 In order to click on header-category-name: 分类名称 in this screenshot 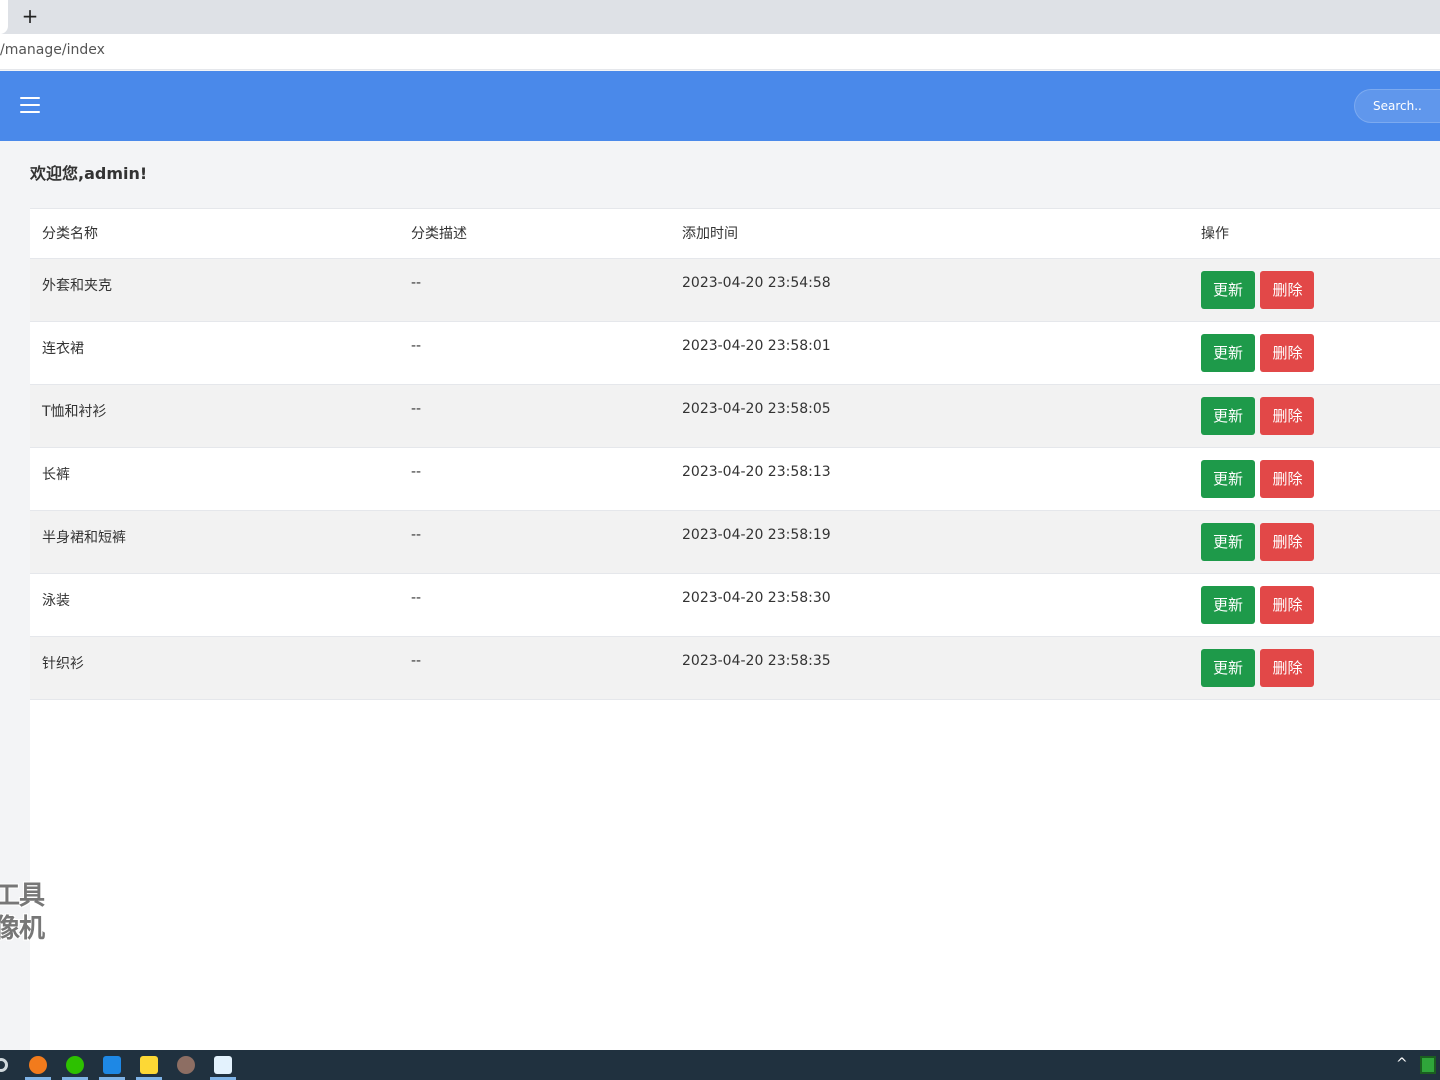, I will do `click(214, 234)`.